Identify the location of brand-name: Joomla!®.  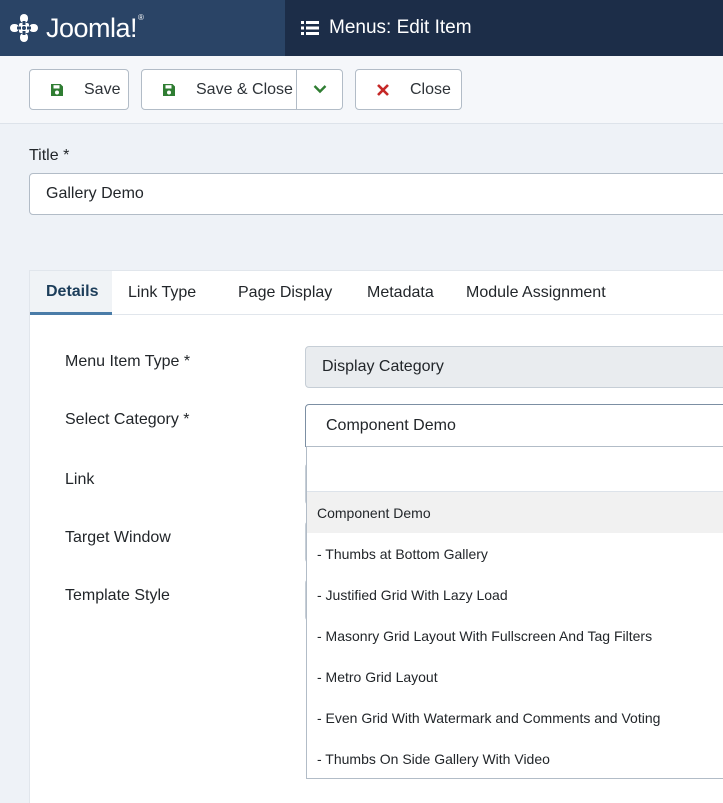
(95, 27).